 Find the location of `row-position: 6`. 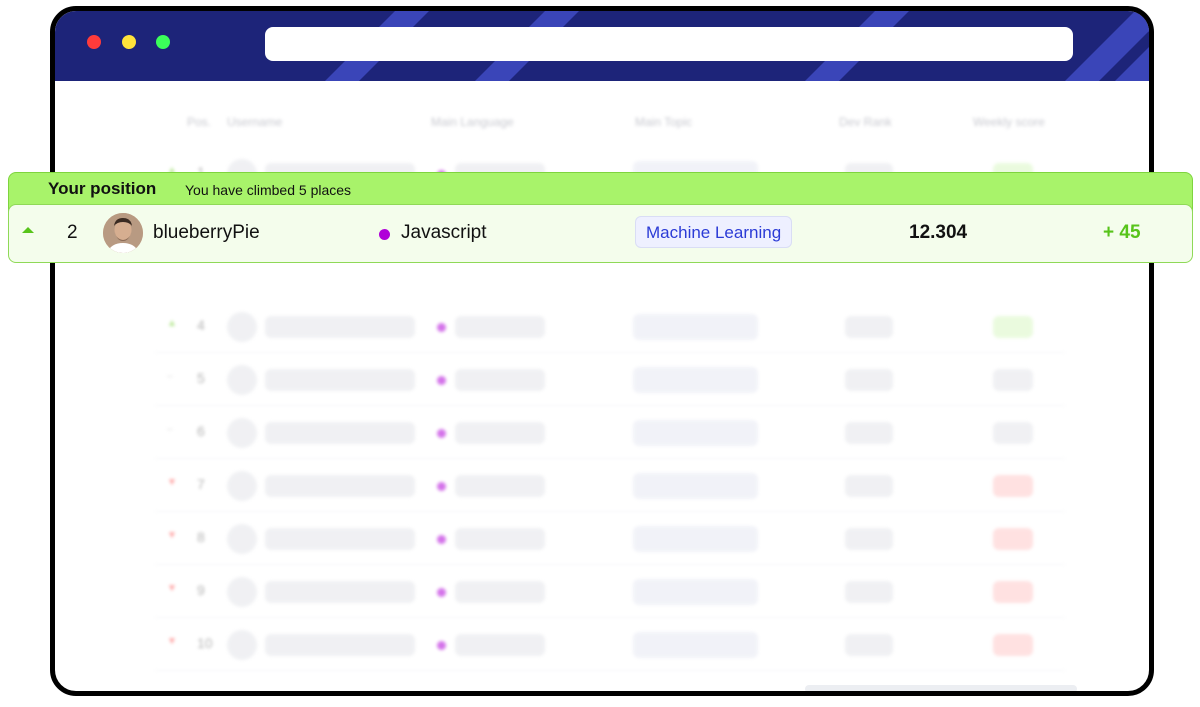

row-position: 6 is located at coordinates (201, 431).